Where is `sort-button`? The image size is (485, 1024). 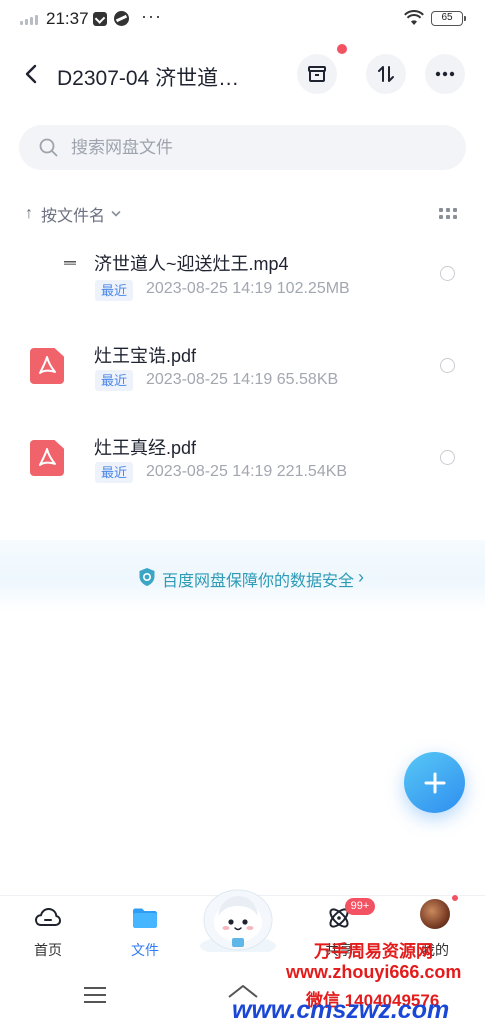
sort-button is located at coordinates (386, 74).